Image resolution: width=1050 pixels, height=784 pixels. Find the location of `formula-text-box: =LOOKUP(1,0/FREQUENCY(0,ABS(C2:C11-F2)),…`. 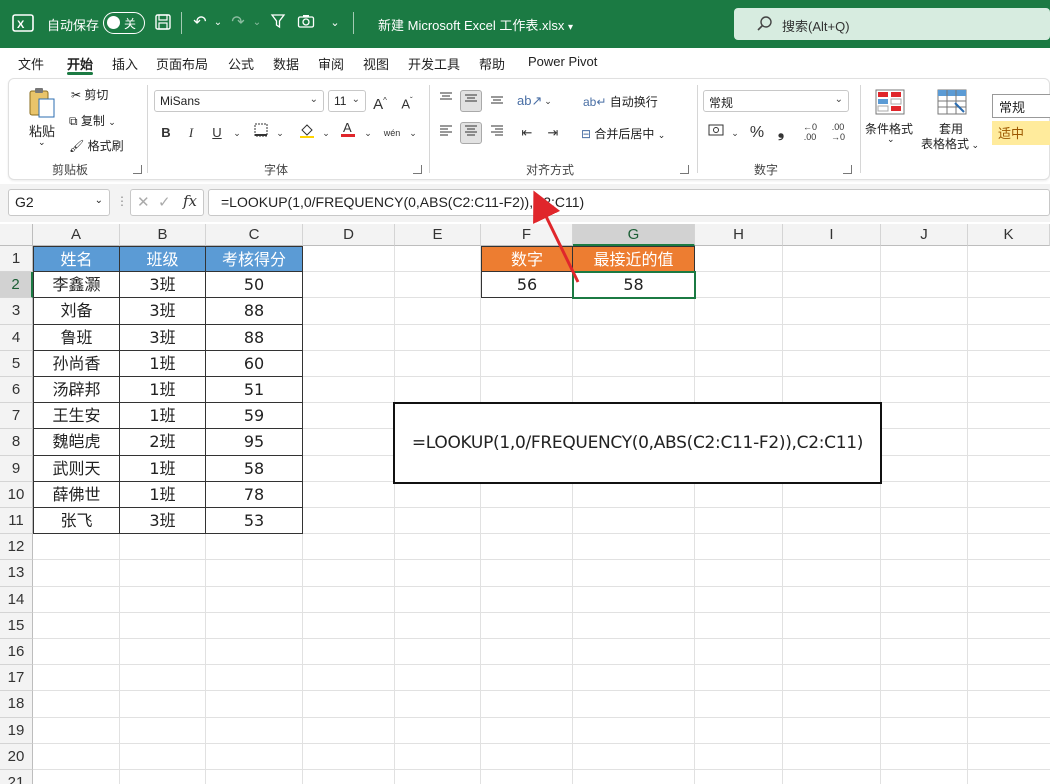

formula-text-box: =LOOKUP(1,0/FREQUENCY(0,ABS(C2:C11-F2)),… is located at coordinates (637, 443).